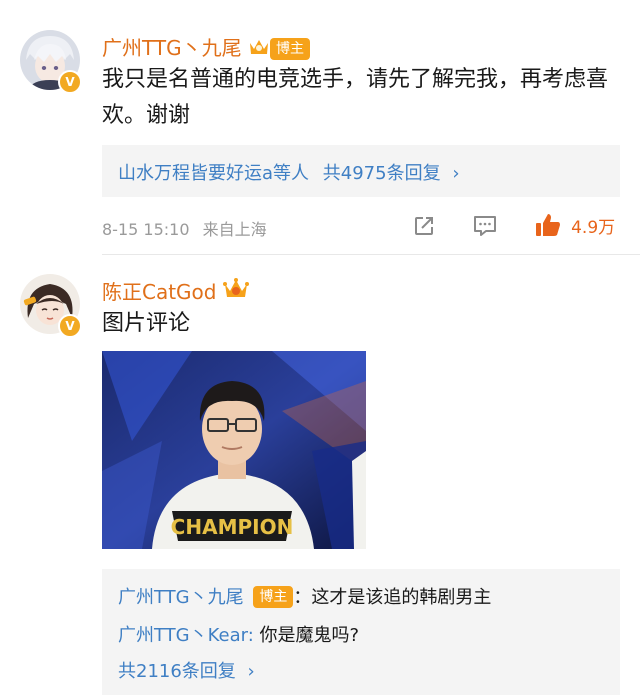  What do you see at coordinates (181, 597) in the screenshot?
I see `reply-username: 广州TTG丶九尾` at bounding box center [181, 597].